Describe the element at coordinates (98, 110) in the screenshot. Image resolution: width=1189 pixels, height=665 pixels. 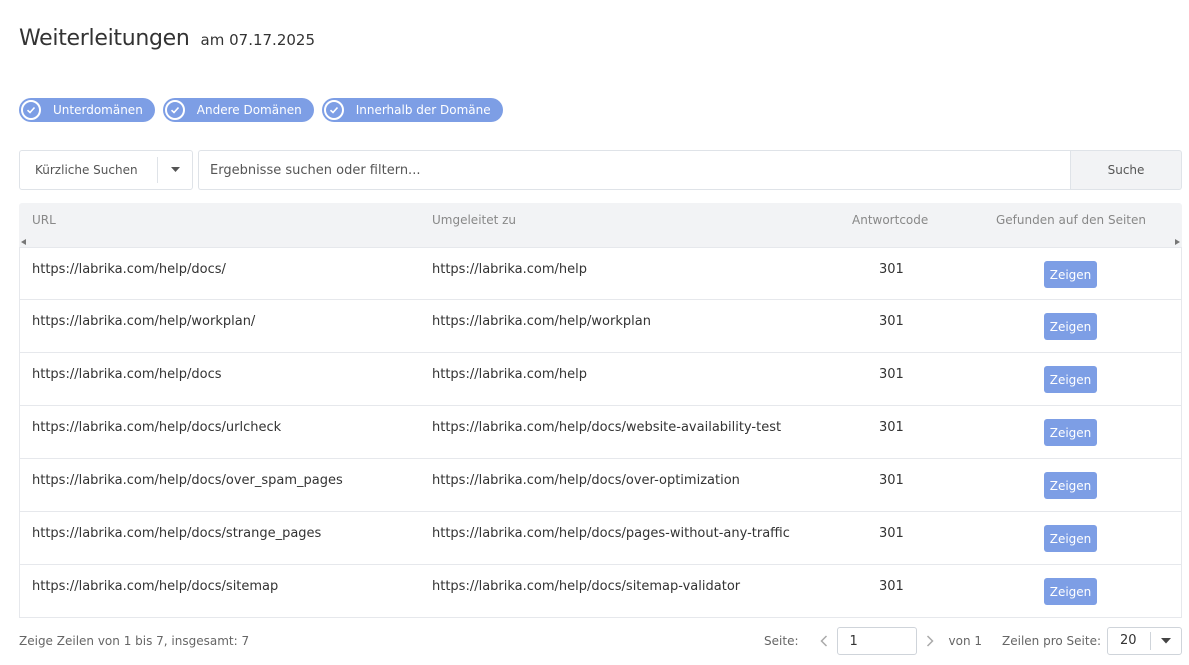
I see `filter-chip-label: Unterdomänen` at that location.